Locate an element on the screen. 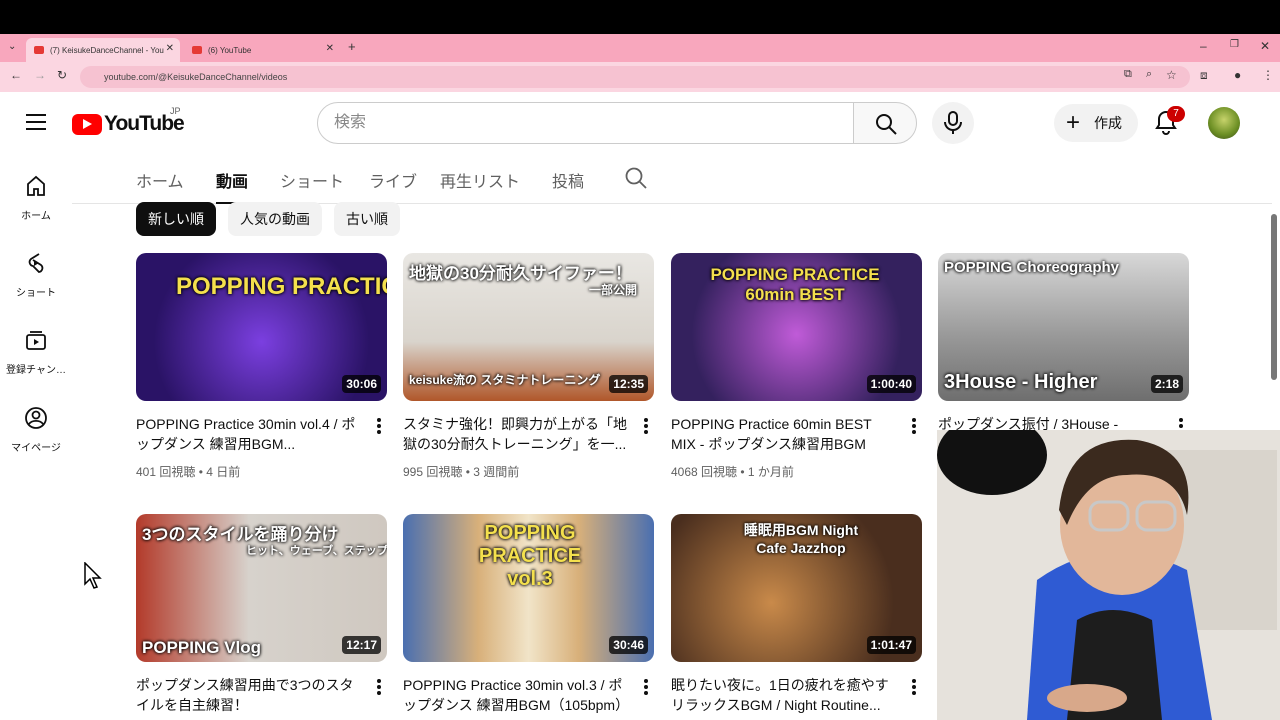 This screenshot has width=1280, height=720. zoom-icon: ⌕ is located at coordinates (1149, 74).